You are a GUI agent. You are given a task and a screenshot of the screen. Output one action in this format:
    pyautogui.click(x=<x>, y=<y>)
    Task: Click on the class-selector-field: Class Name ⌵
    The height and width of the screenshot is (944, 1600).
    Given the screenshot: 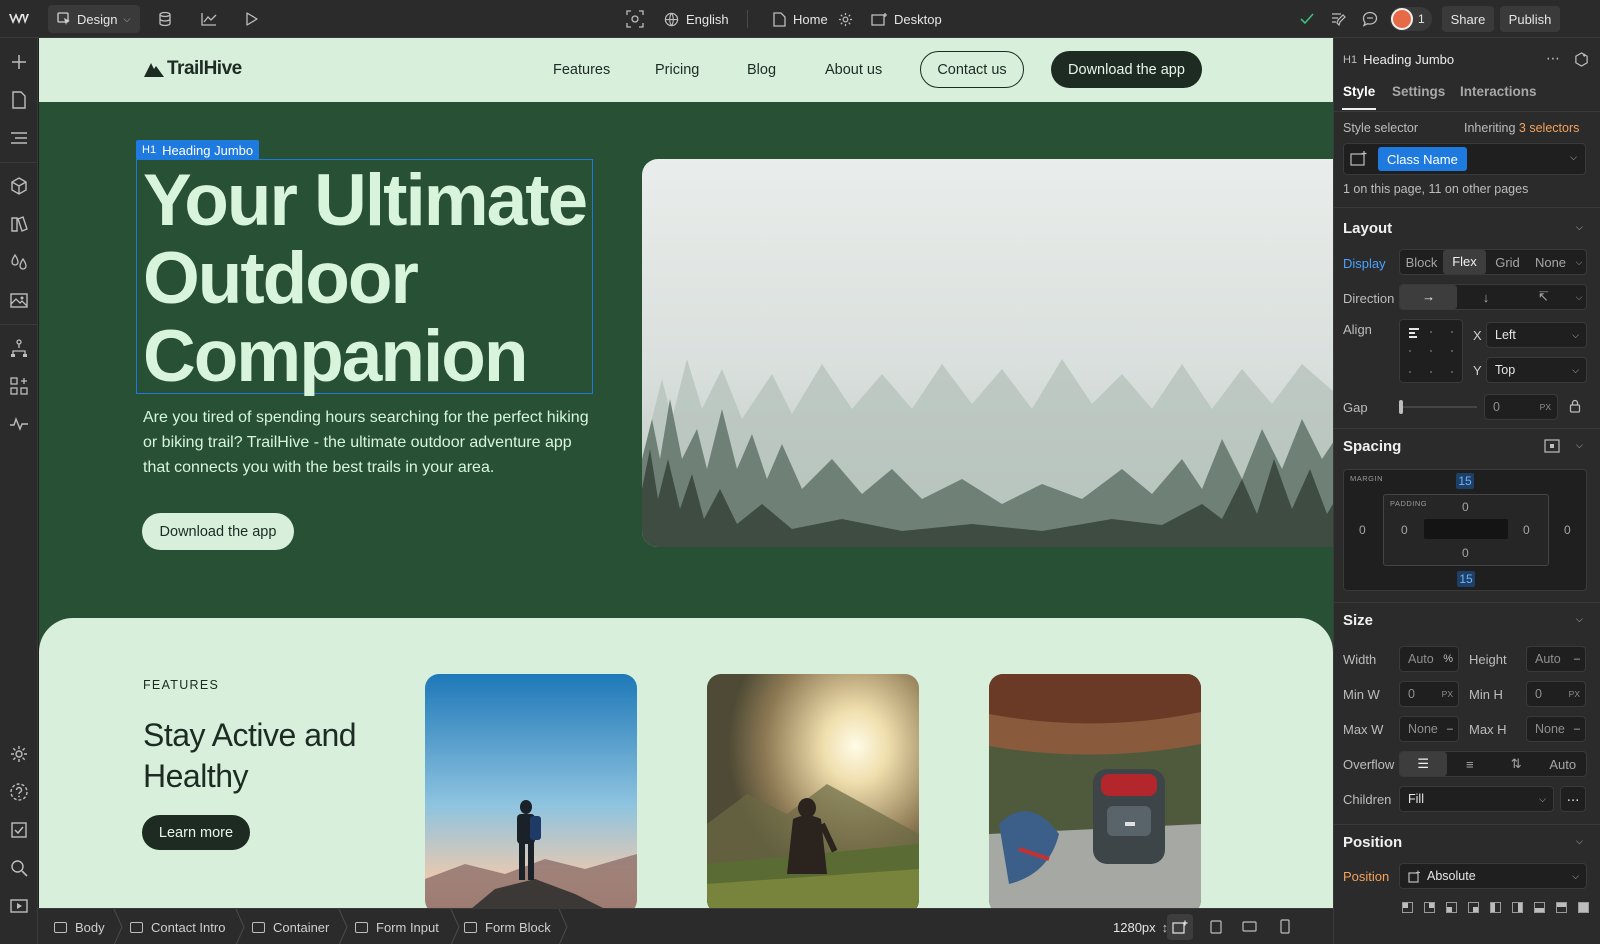 What is the action you would take?
    pyautogui.click(x=1464, y=159)
    